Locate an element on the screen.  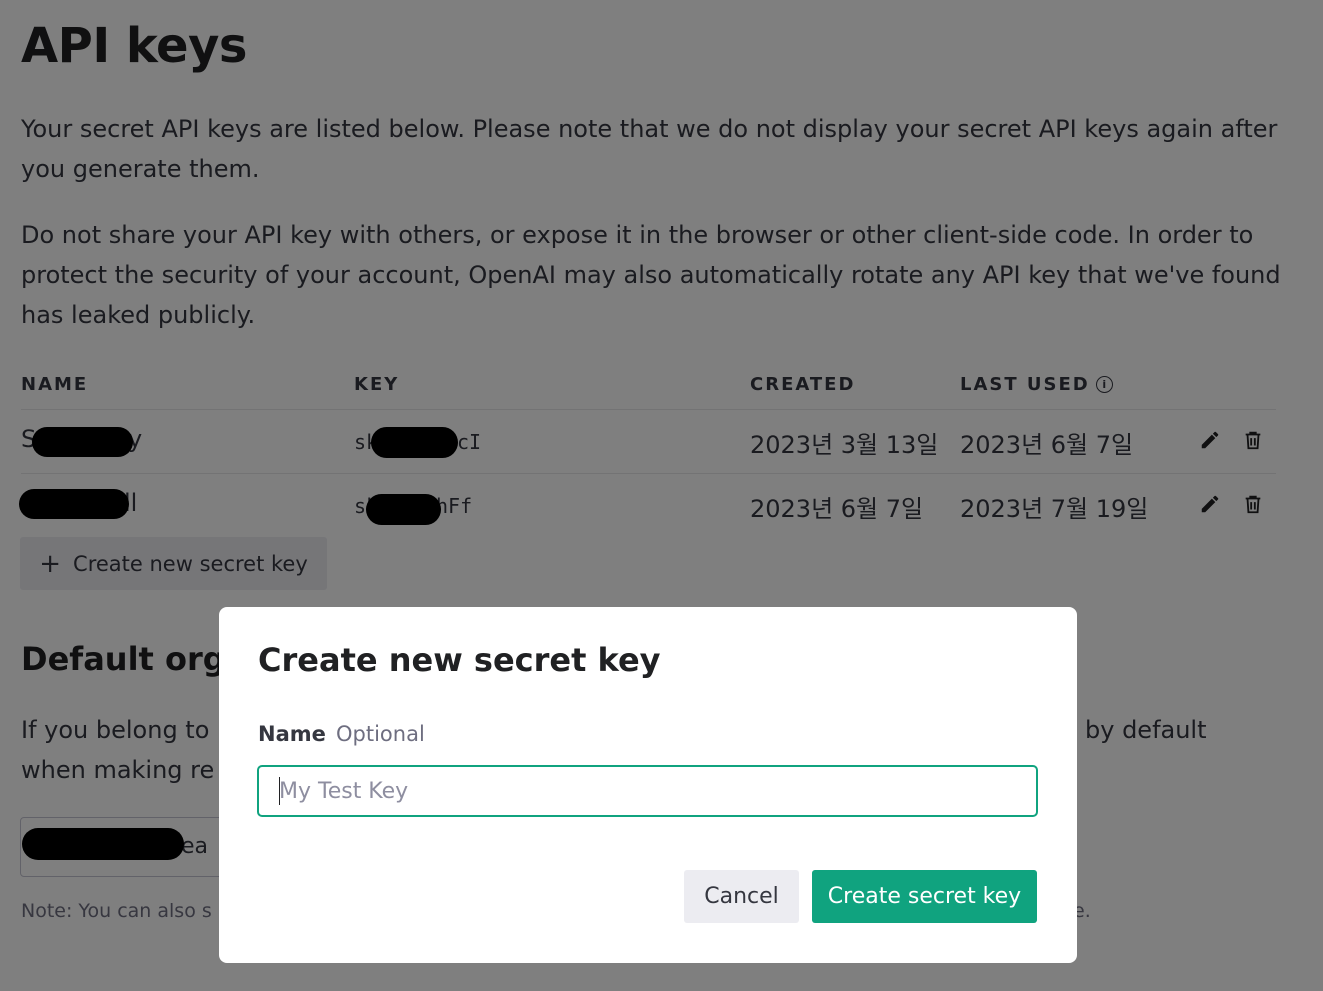
name-field-label: Name is located at coordinates (292, 734).